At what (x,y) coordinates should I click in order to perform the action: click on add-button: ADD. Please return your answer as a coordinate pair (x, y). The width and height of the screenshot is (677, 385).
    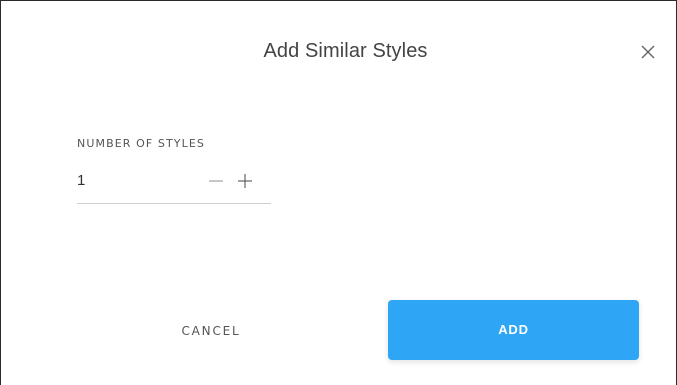
    Looking at the image, I should click on (513, 330).